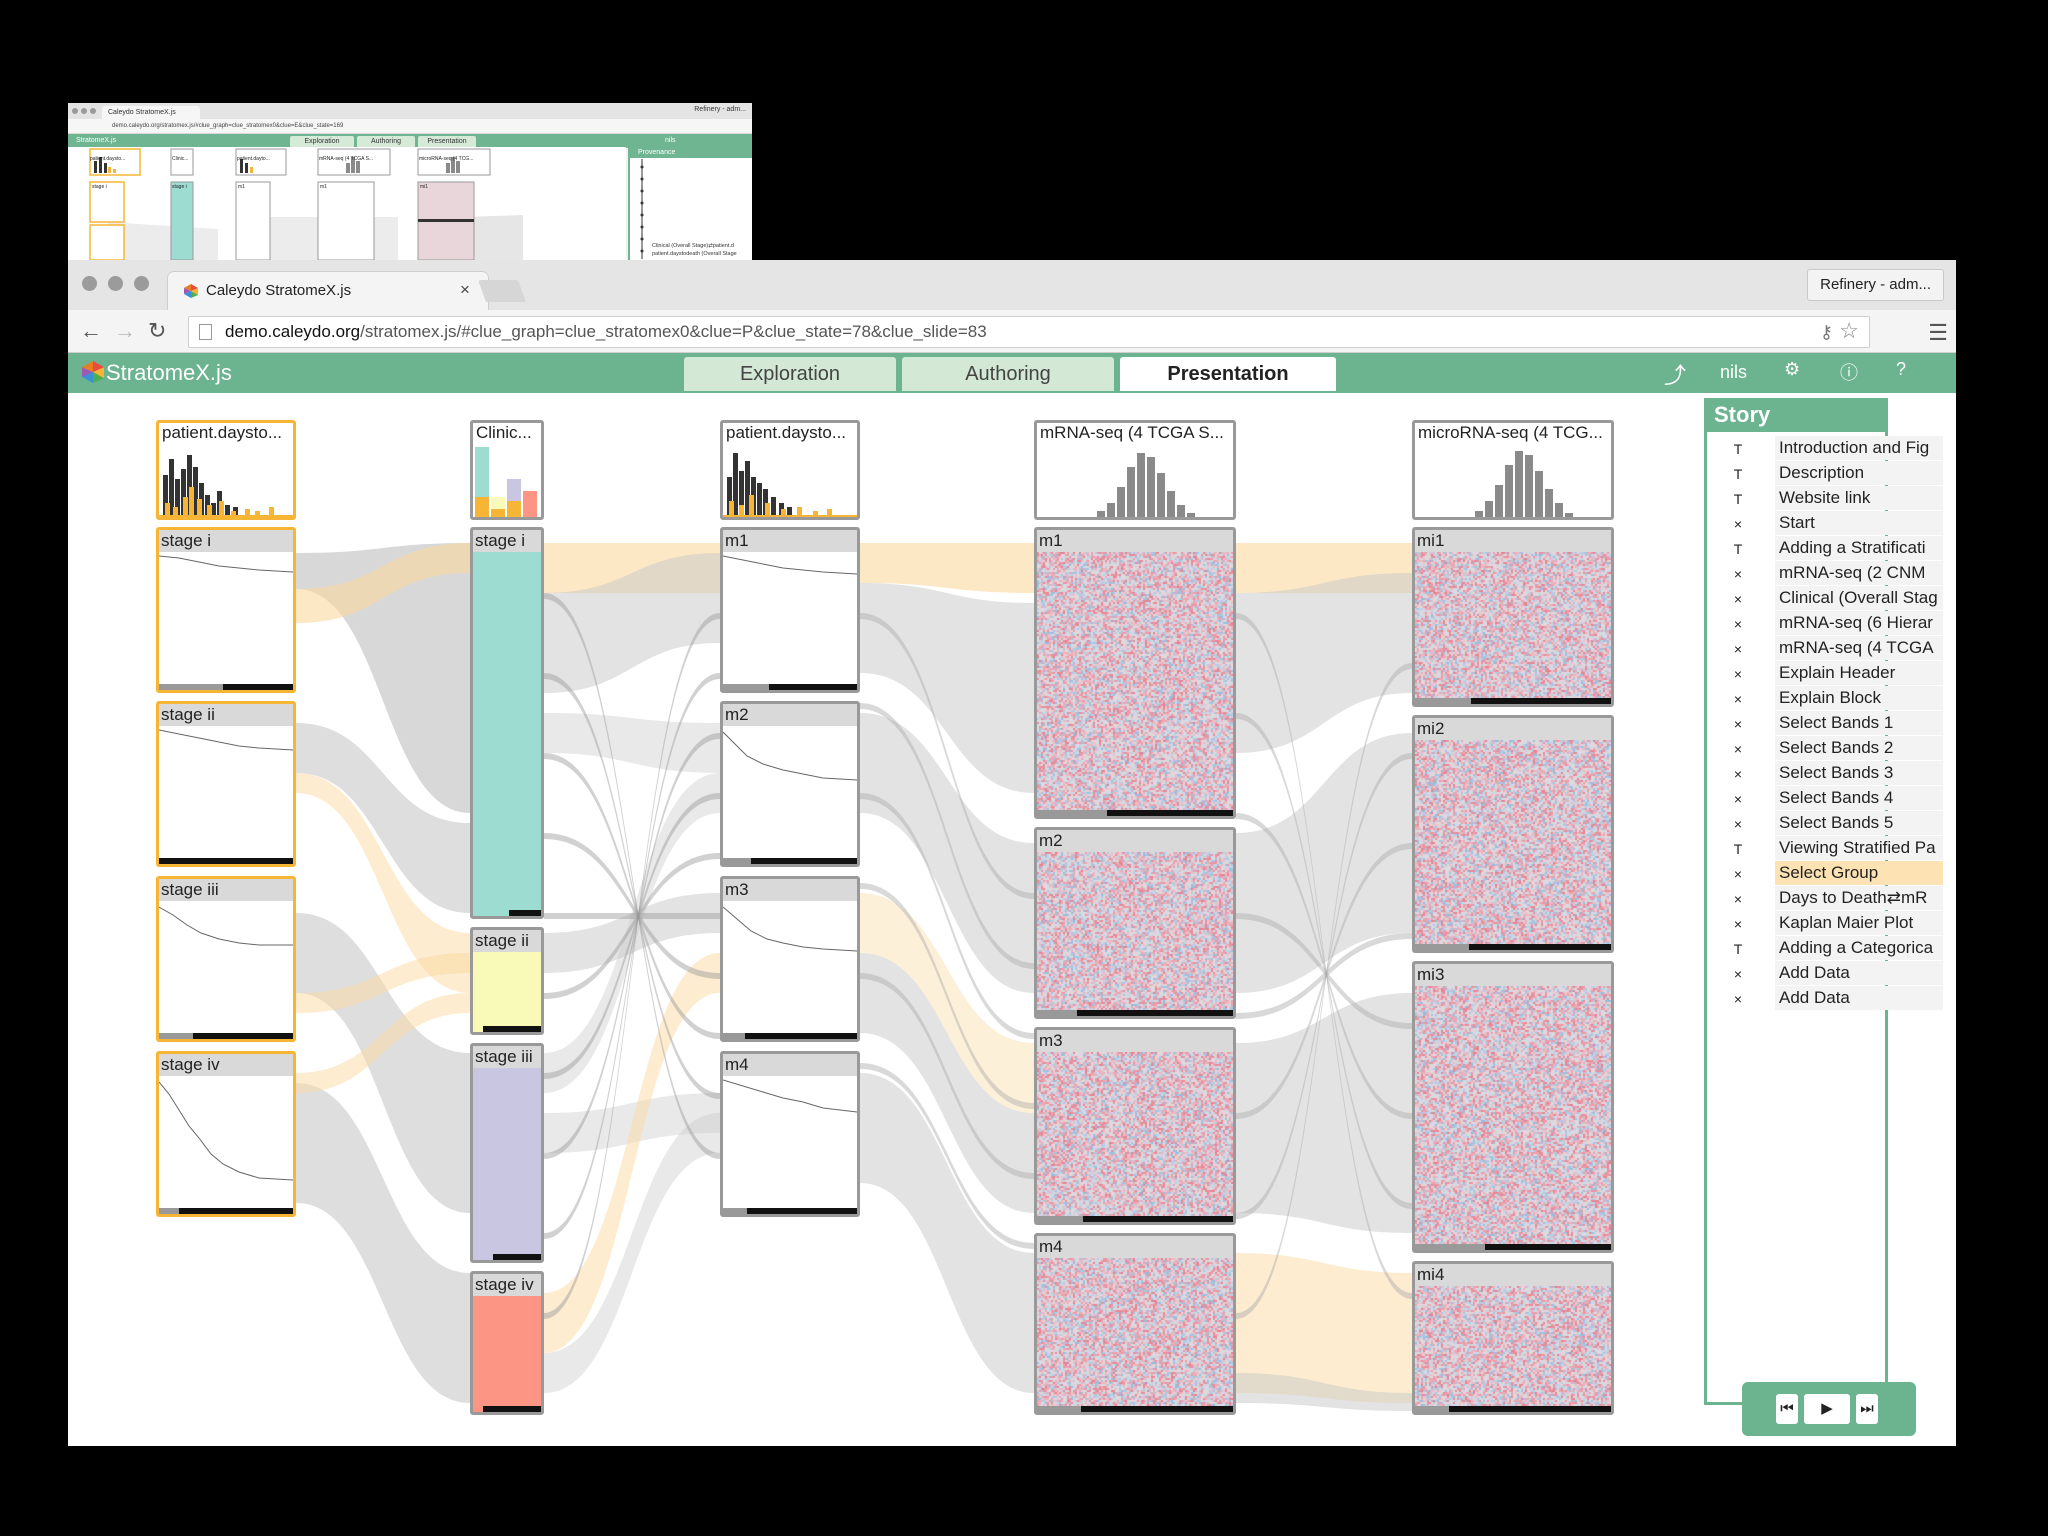 The image size is (2048, 1536). What do you see at coordinates (790, 959) in the screenshot?
I see `block-m3: m3` at bounding box center [790, 959].